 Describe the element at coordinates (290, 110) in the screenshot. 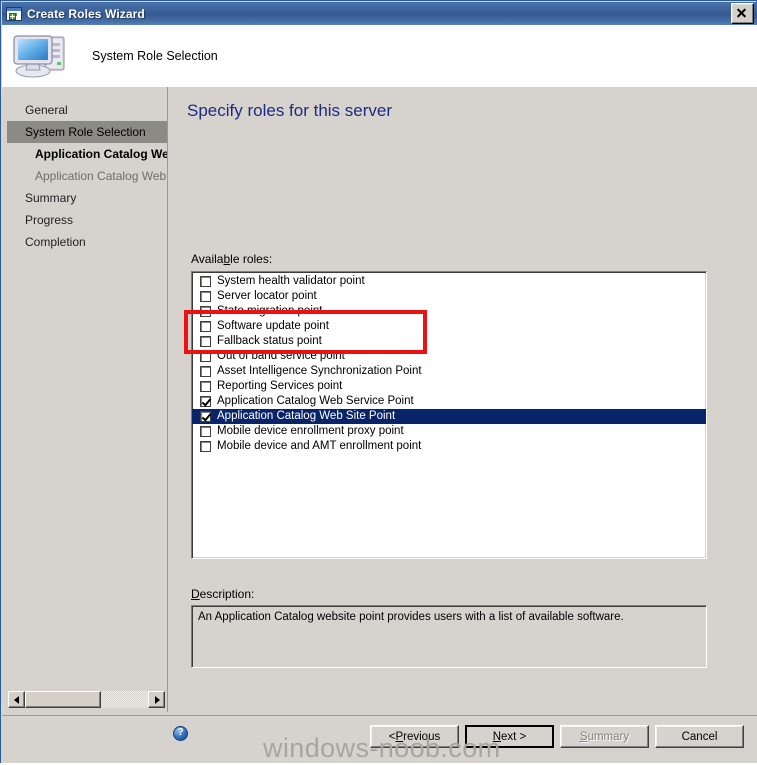

I see `page-title: Specify roles for this server` at that location.